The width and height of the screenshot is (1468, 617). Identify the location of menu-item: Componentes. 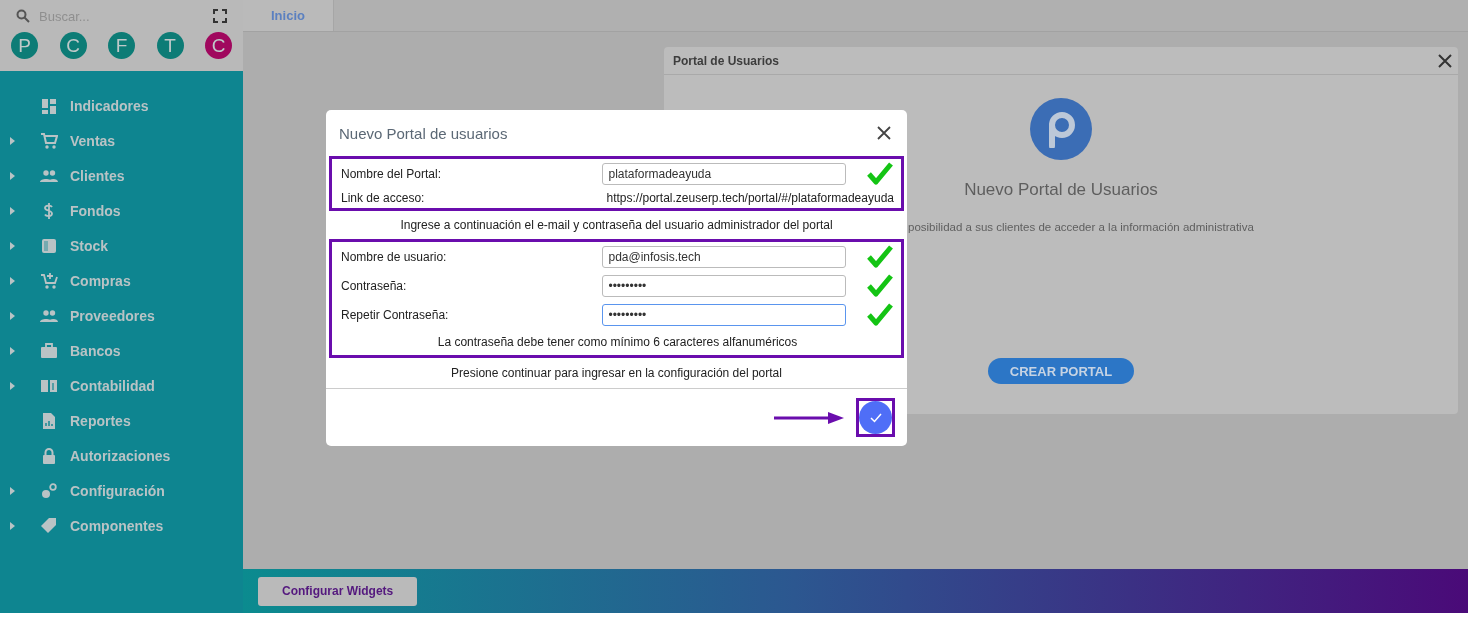
(121, 525).